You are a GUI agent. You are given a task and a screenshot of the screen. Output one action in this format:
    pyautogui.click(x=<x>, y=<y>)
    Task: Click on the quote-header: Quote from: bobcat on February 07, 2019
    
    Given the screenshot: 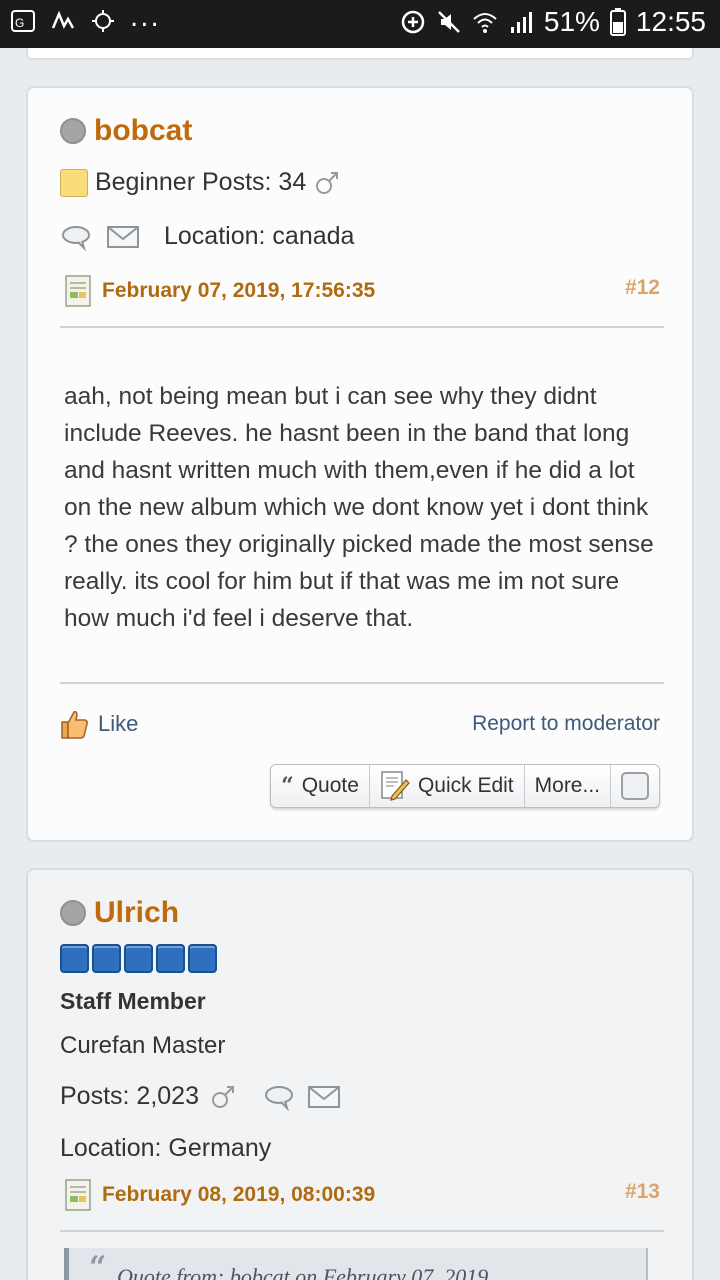 What is the action you would take?
    pyautogui.click(x=302, y=1272)
    